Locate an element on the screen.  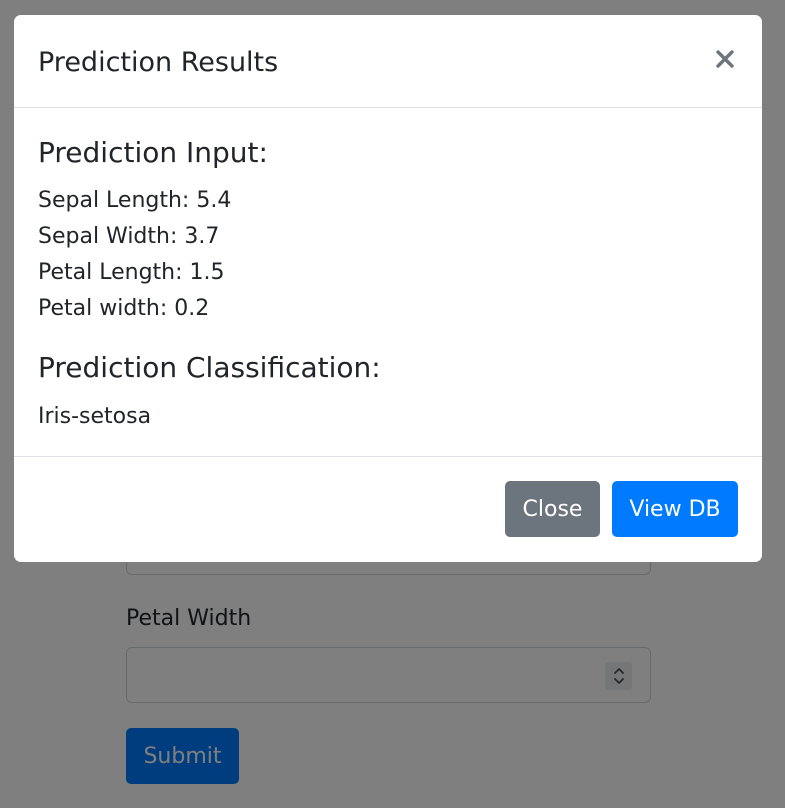
sepal-length-line: Sepal Length: 5.4 is located at coordinates (134, 201).